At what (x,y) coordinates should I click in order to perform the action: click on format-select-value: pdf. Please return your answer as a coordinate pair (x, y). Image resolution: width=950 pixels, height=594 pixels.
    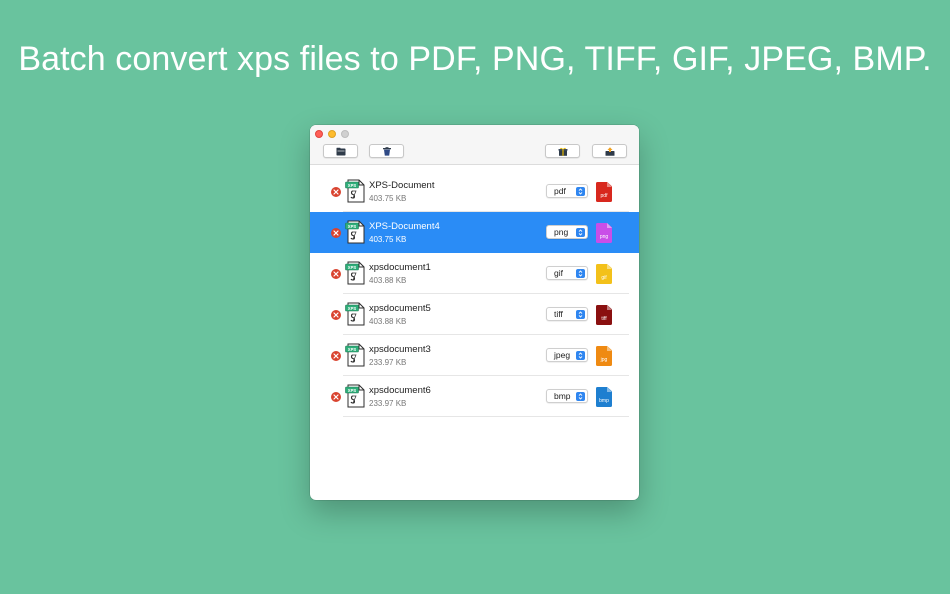
    Looking at the image, I should click on (560, 191).